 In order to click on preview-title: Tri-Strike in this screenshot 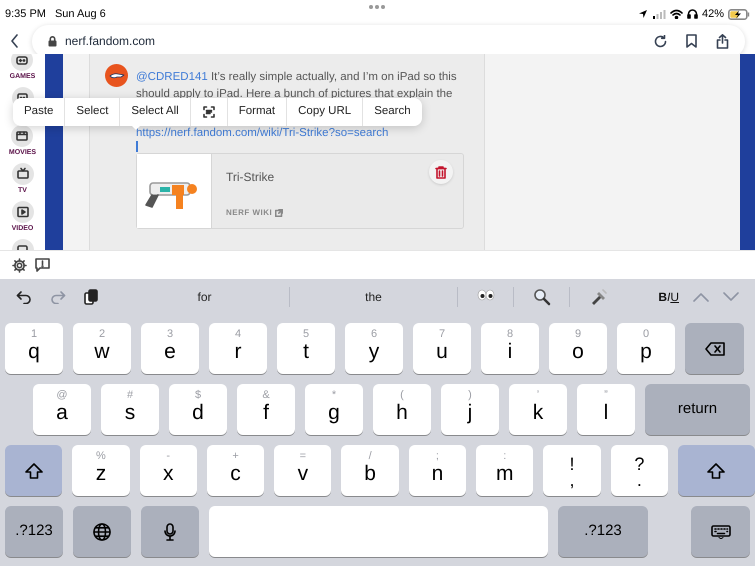, I will do `click(250, 177)`.